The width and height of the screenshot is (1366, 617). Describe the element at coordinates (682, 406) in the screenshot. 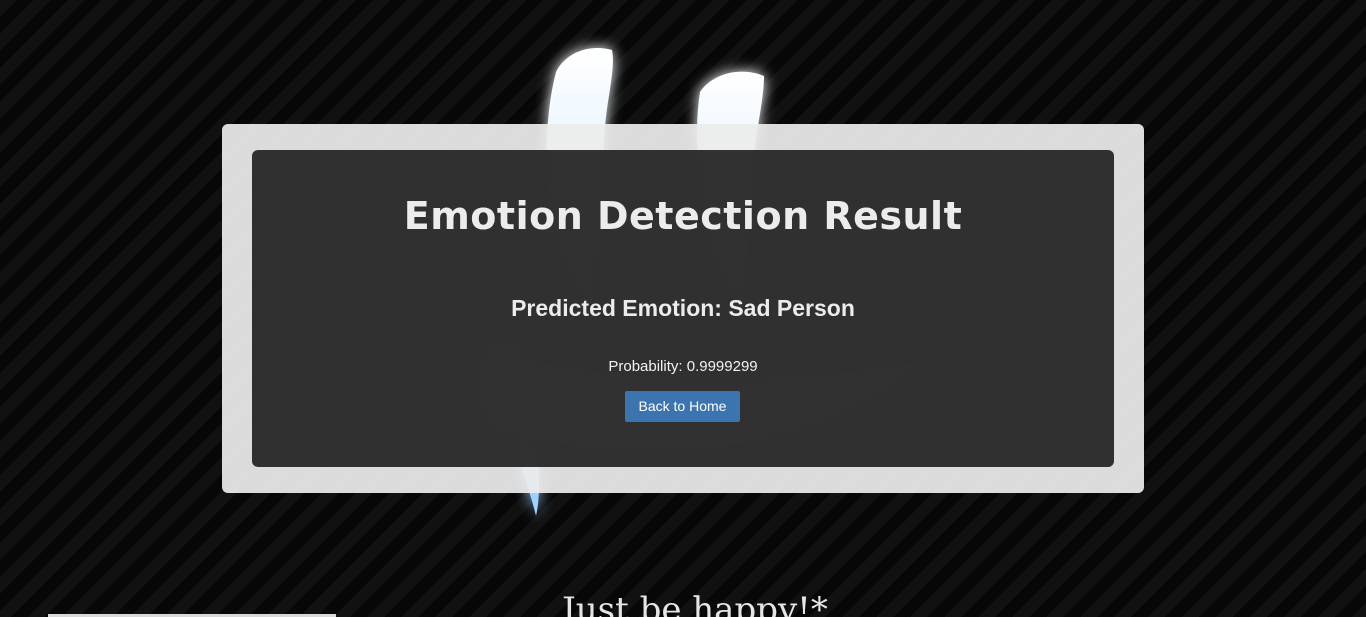

I see `back-to-home-button: Back to Home` at that location.